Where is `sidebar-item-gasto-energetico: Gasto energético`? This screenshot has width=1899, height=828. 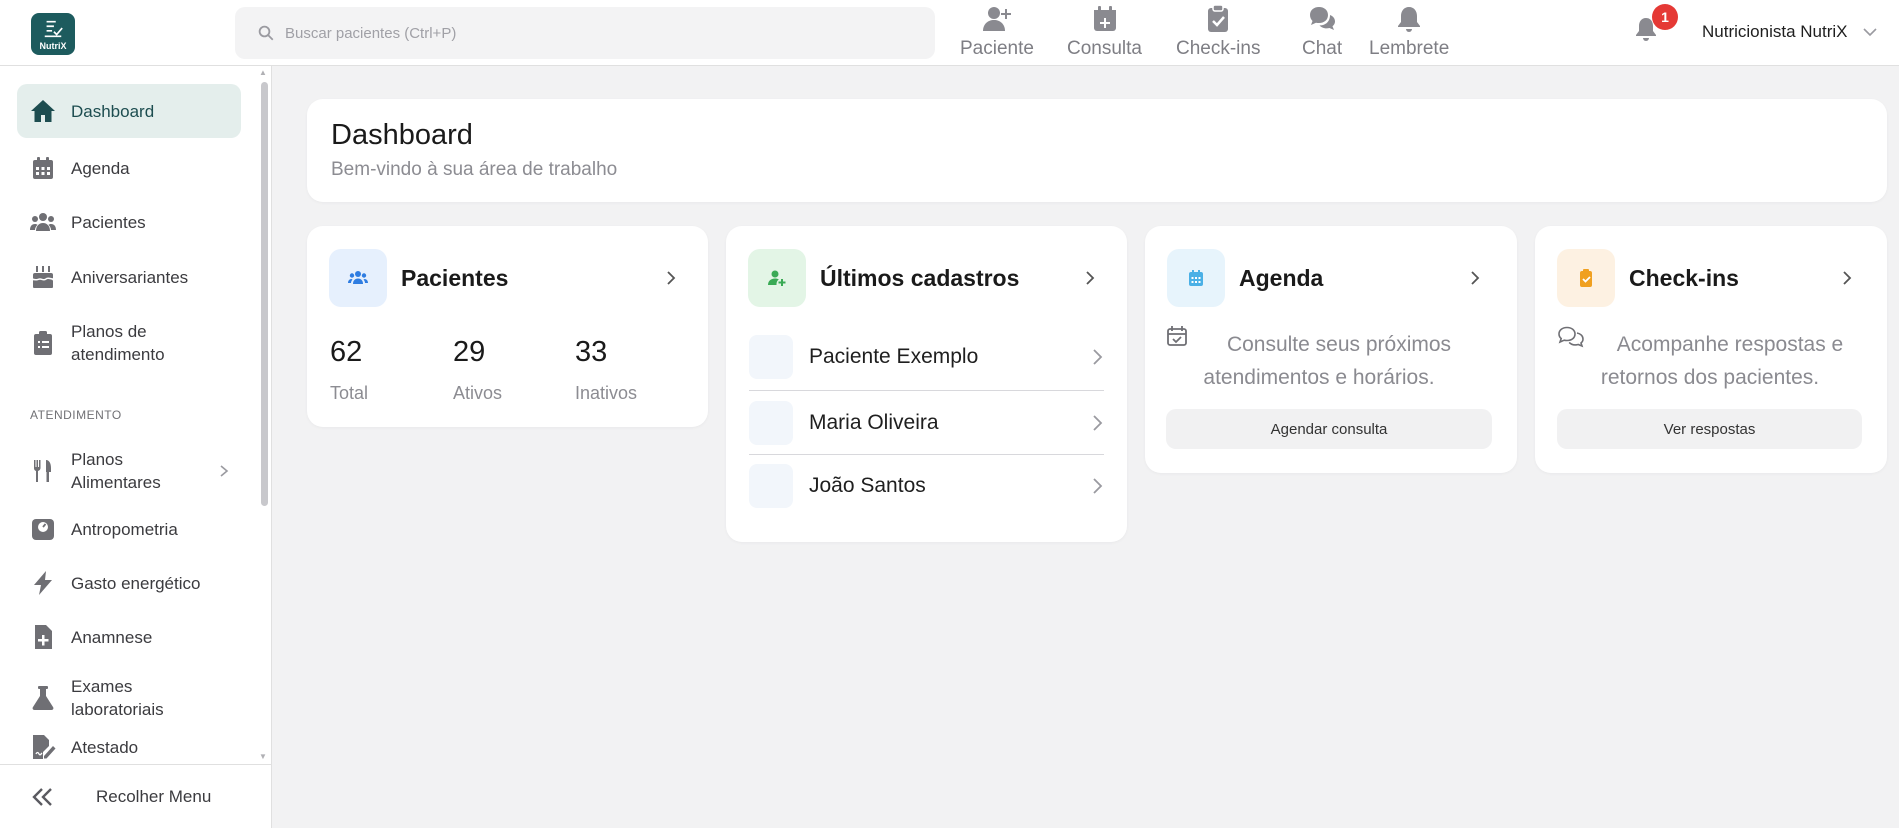 sidebar-item-gasto-energetico: Gasto energético is located at coordinates (129, 583).